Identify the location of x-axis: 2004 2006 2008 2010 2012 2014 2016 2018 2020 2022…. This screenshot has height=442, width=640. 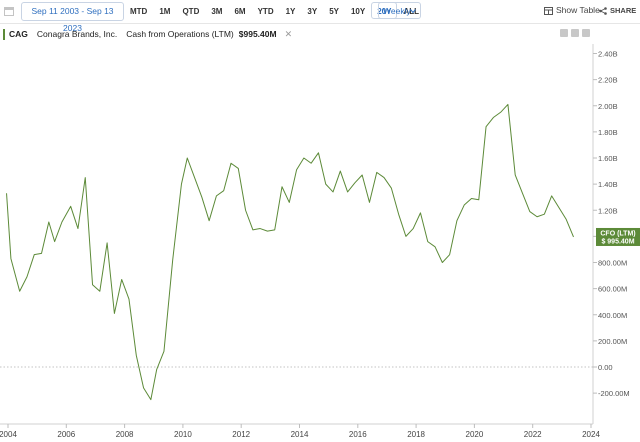
(300, 431).